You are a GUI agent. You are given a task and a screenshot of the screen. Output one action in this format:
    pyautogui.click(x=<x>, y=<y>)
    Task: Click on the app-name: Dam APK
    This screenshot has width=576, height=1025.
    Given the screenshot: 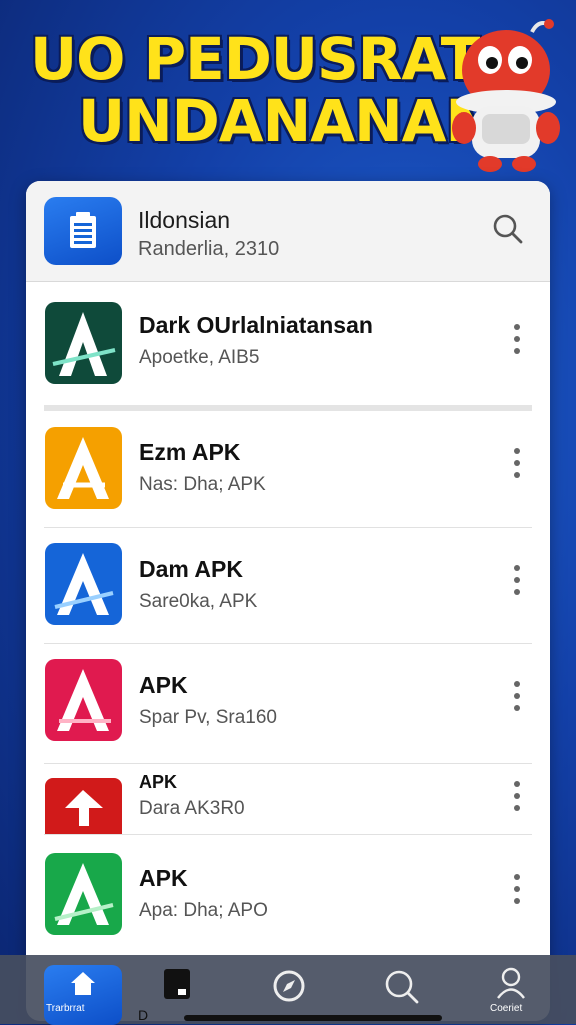 What is the action you would take?
    pyautogui.click(x=191, y=569)
    